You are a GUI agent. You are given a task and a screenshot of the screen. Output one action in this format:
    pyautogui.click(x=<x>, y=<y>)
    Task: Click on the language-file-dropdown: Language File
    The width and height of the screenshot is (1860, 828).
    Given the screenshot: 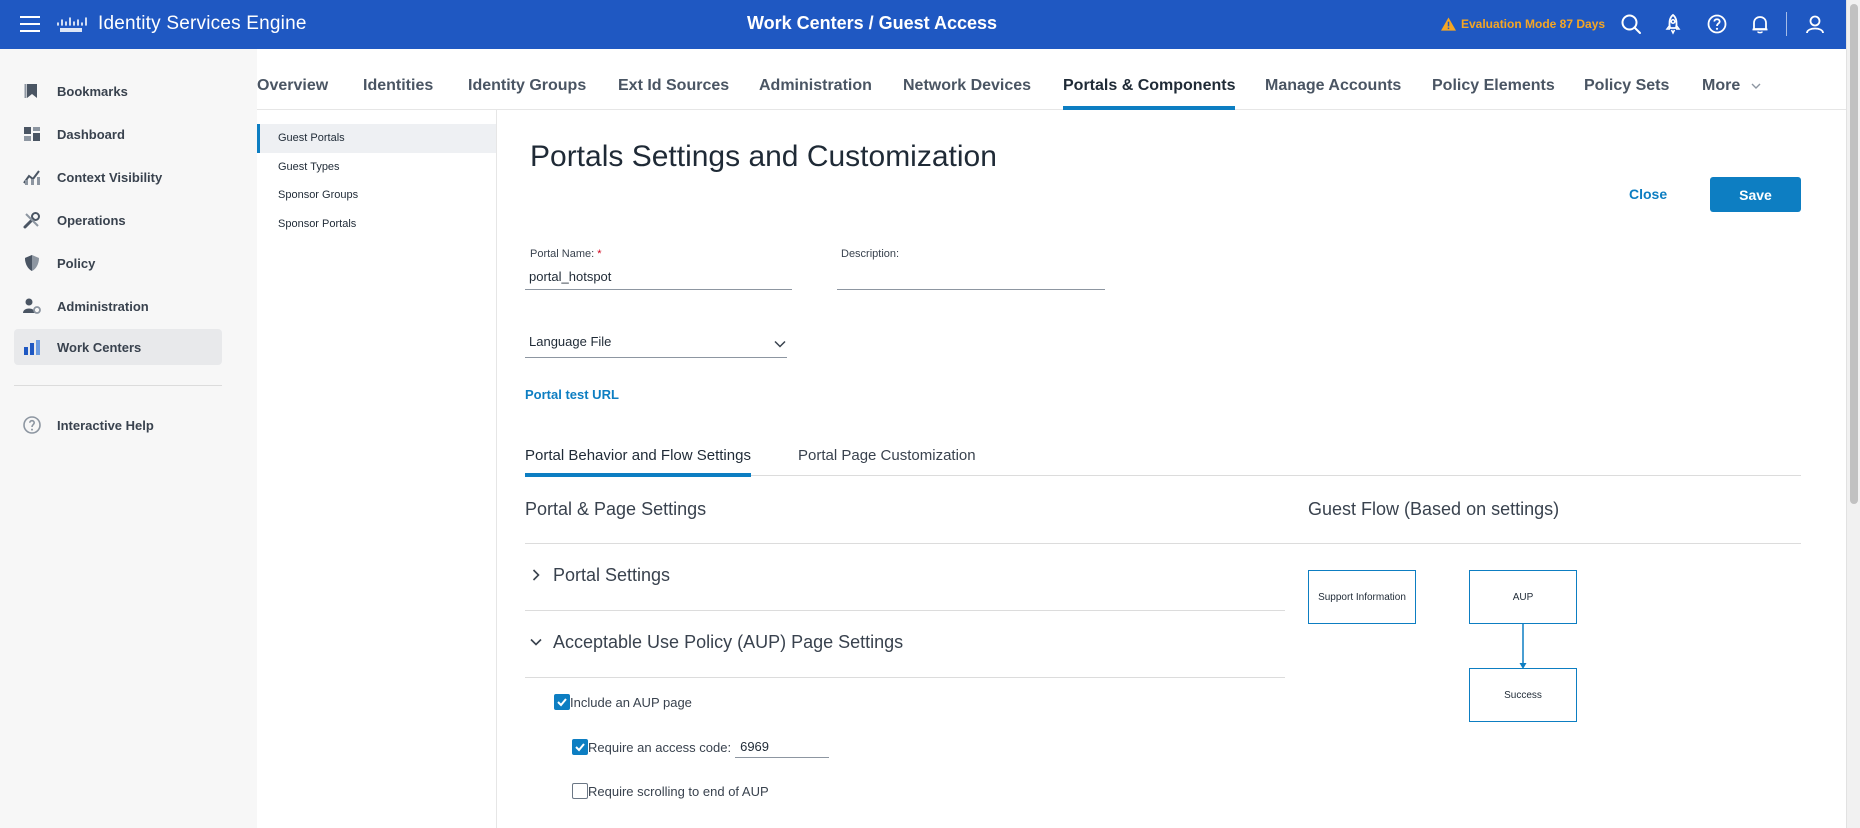 What is the action you would take?
    pyautogui.click(x=656, y=343)
    